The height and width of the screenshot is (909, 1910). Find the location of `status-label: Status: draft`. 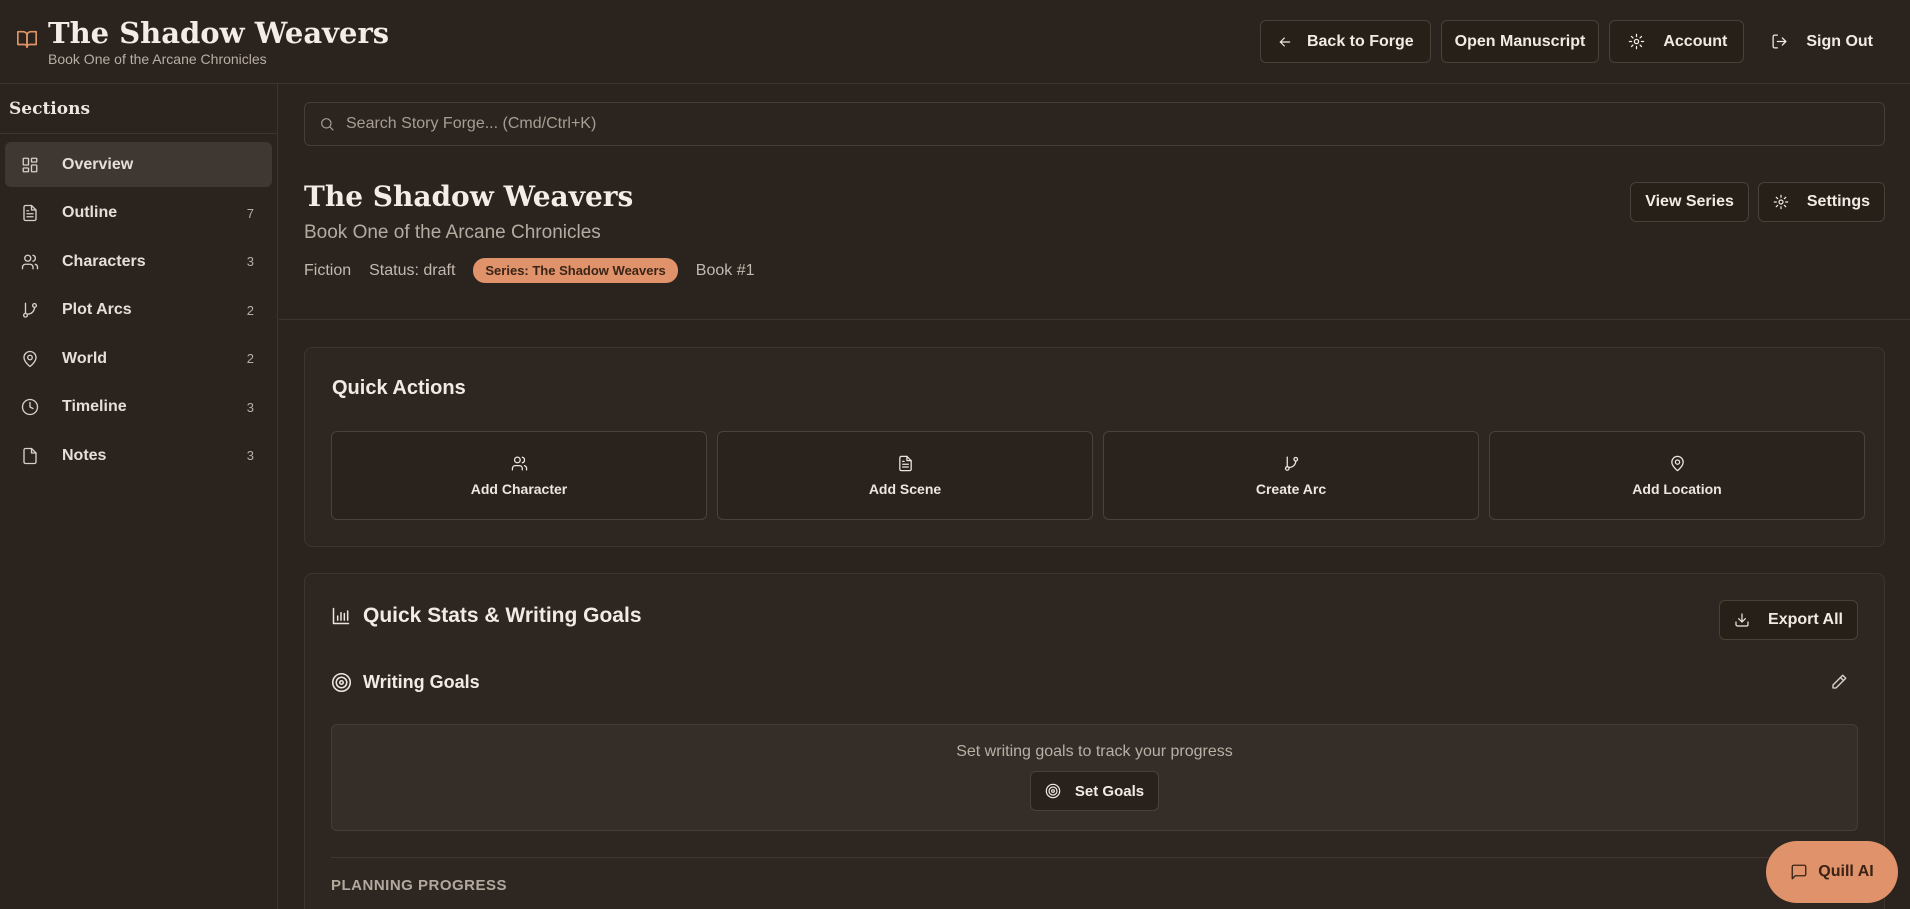

status-label: Status: draft is located at coordinates (412, 270).